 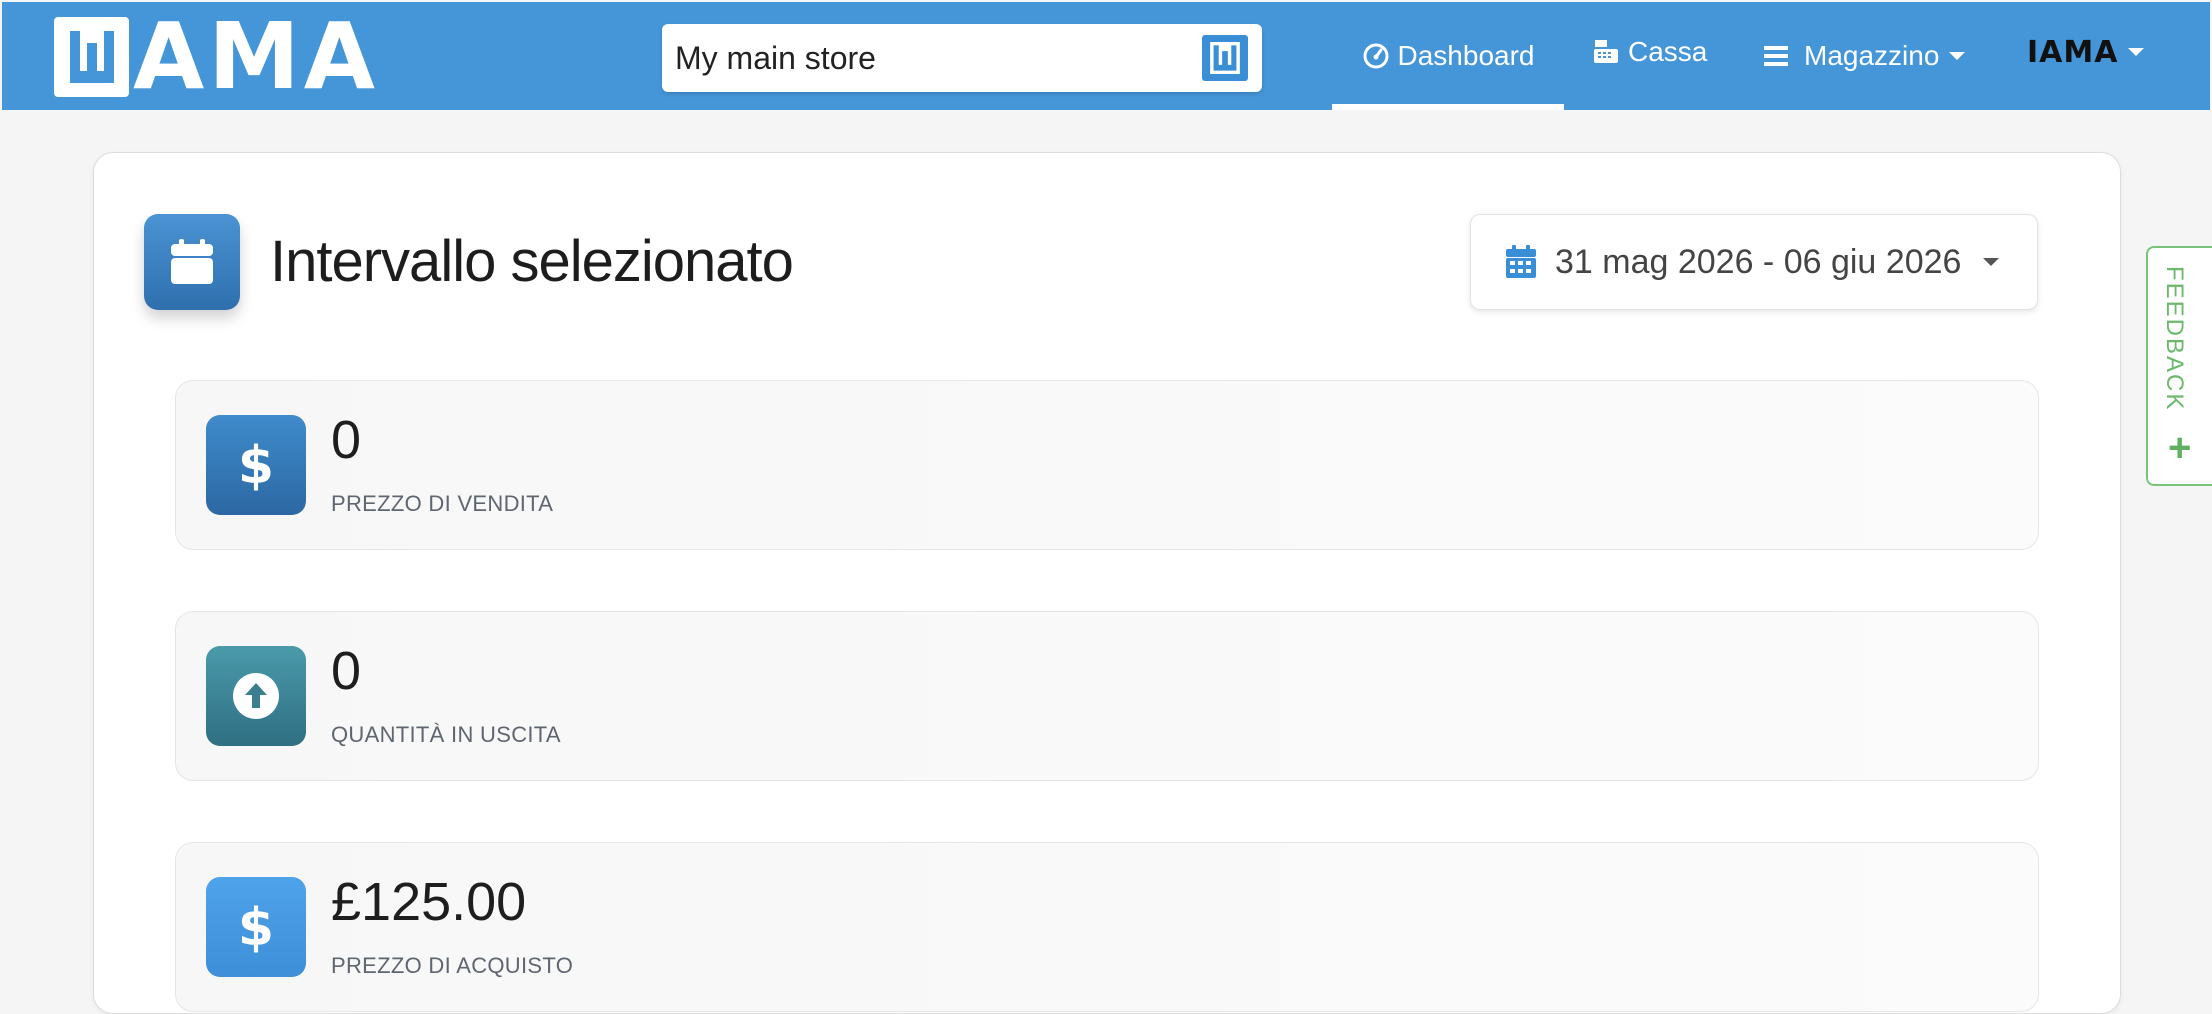 What do you see at coordinates (452, 965) in the screenshot?
I see `stat-label: PREZZO DI ACQUISTO` at bounding box center [452, 965].